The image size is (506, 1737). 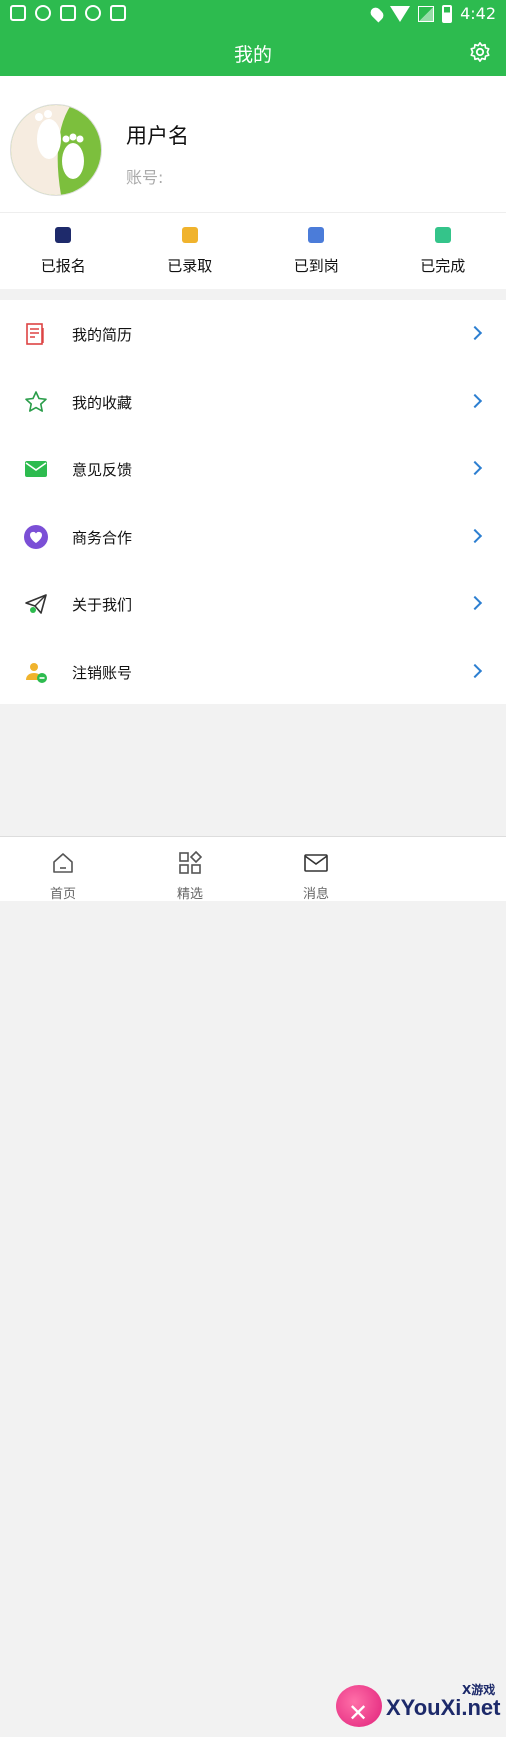 What do you see at coordinates (421, 1708) in the screenshot?
I see `watermark-logo: ✕ X游戏 XYouXi.net` at bounding box center [421, 1708].